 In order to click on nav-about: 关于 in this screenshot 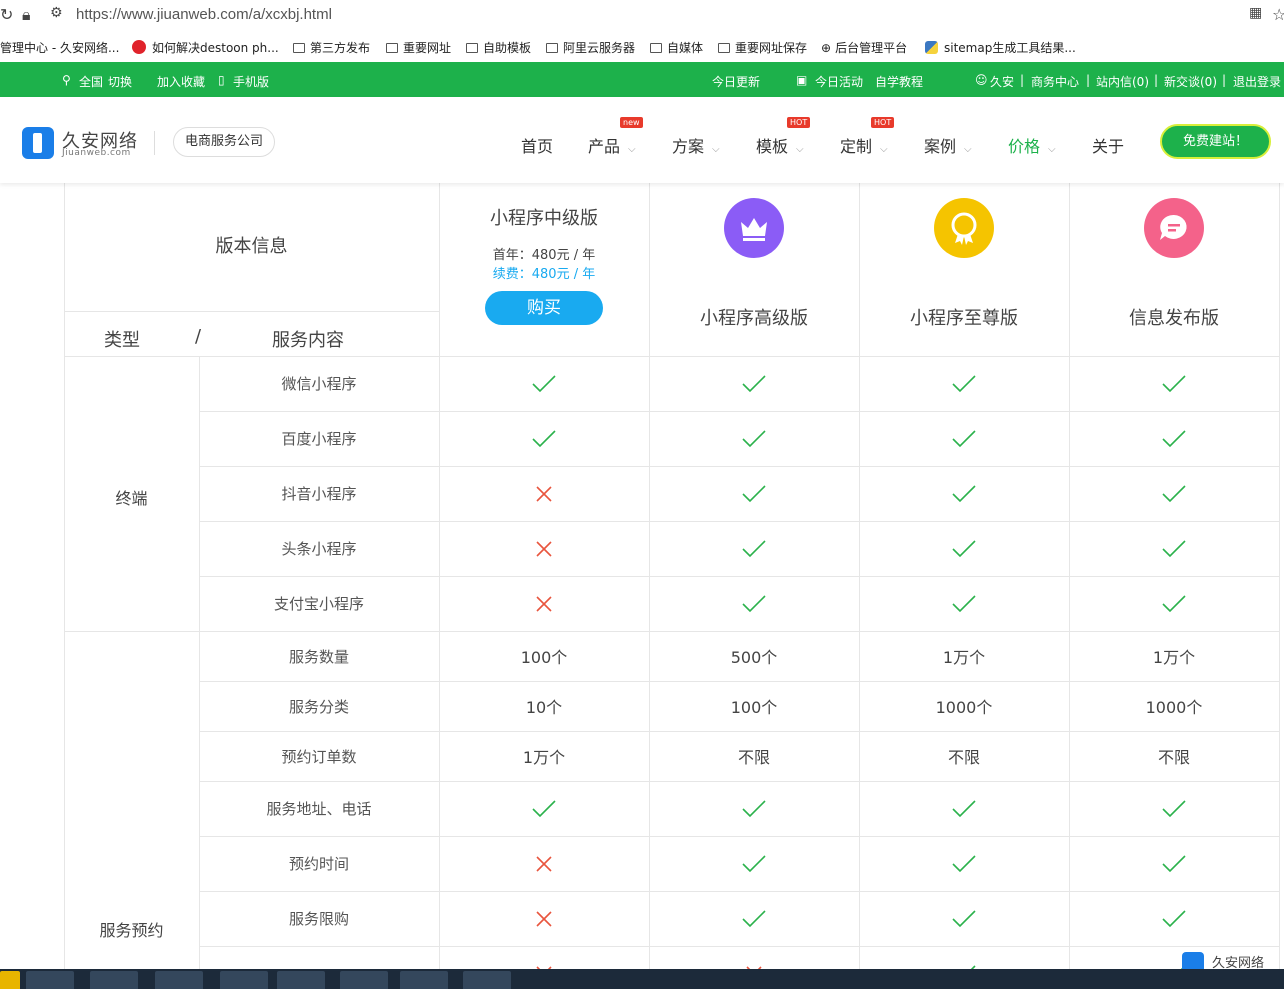, I will do `click(1108, 145)`.